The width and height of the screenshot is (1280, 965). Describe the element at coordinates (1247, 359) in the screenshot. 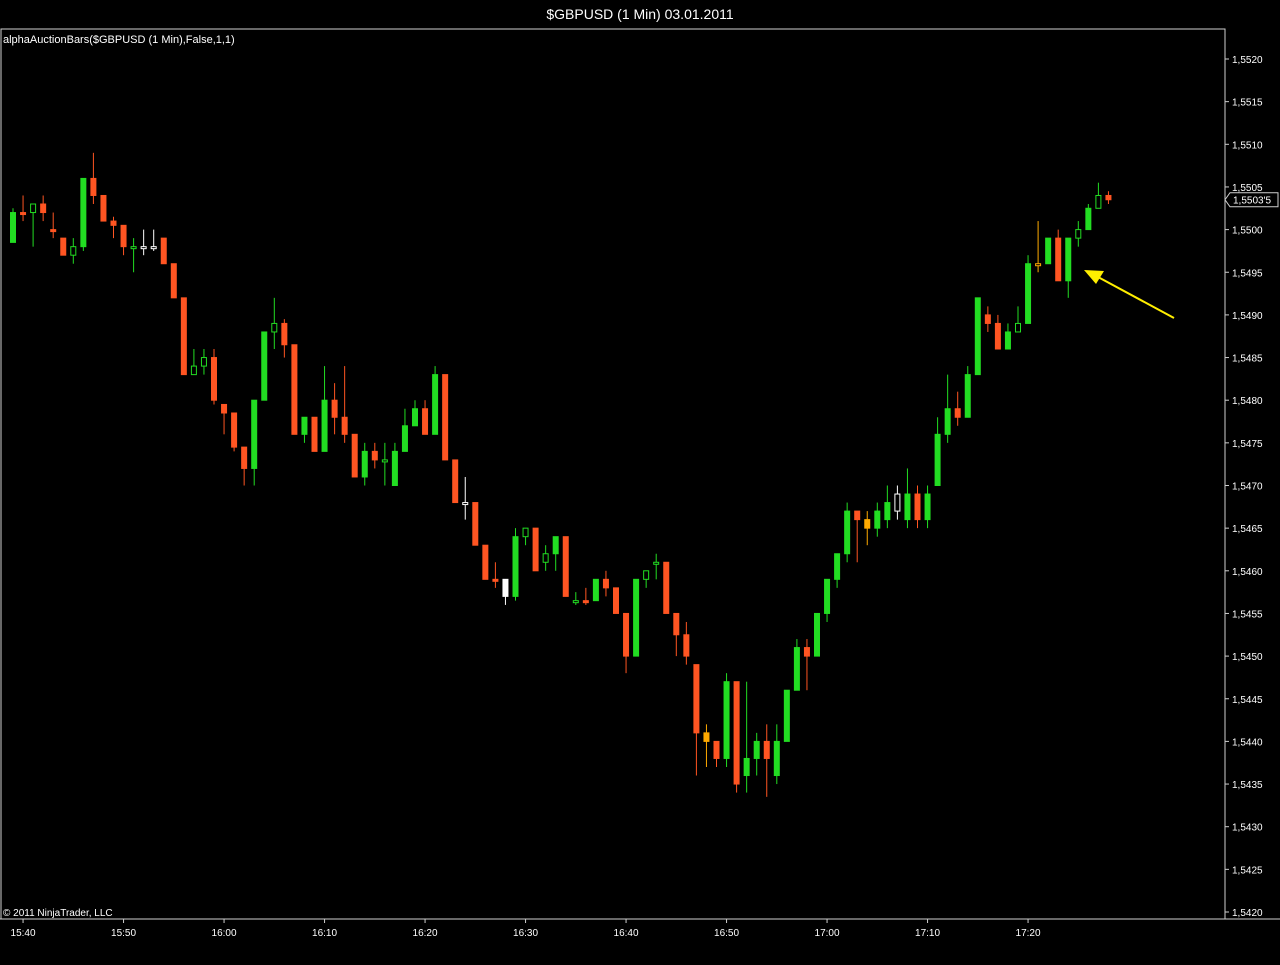

I see `y-tick-label: 1,5485` at that location.